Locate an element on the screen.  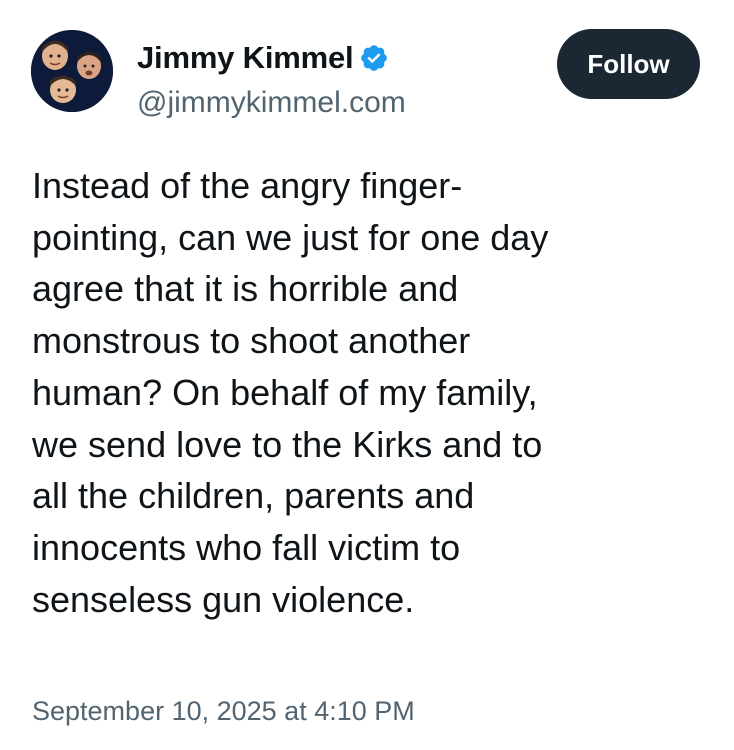
post-timestamp: September 10, 2025 at 4:10 PM is located at coordinates (223, 711).